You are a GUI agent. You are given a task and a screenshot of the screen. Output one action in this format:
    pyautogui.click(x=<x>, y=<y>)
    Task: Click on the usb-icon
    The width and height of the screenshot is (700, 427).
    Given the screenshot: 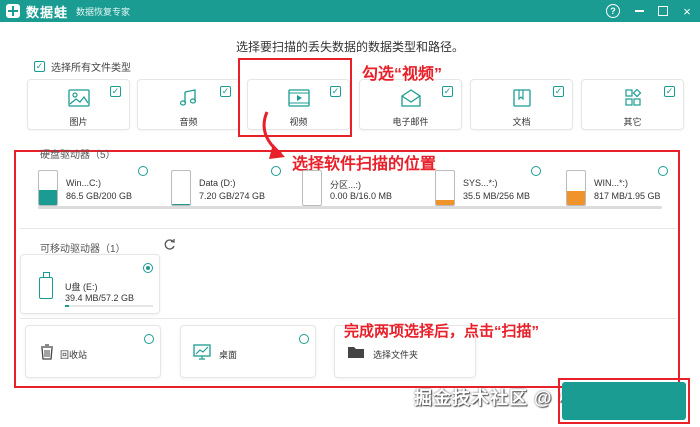 What is the action you would take?
    pyautogui.click(x=46, y=285)
    